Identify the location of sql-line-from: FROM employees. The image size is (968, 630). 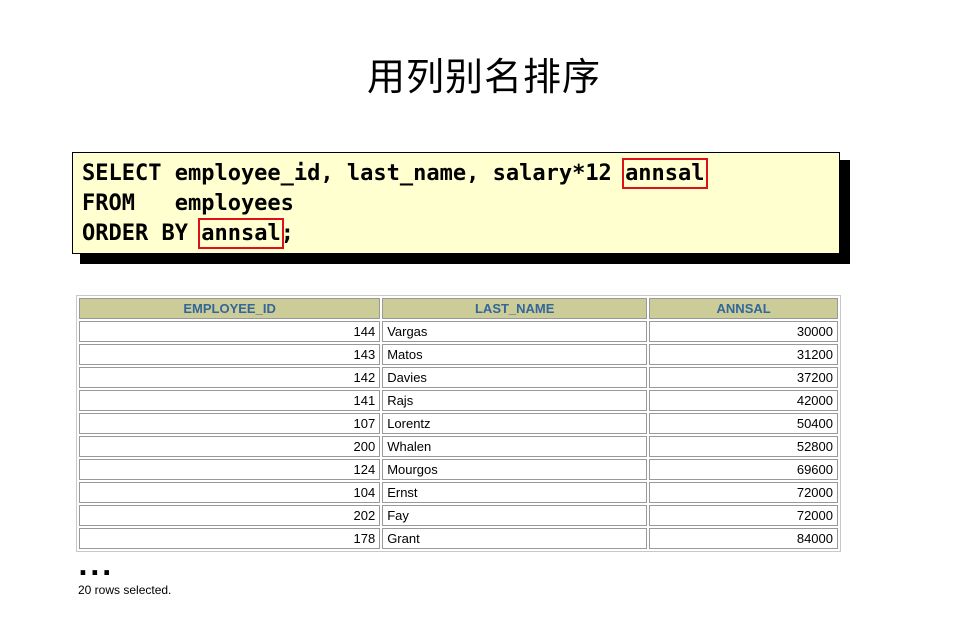
(188, 203).